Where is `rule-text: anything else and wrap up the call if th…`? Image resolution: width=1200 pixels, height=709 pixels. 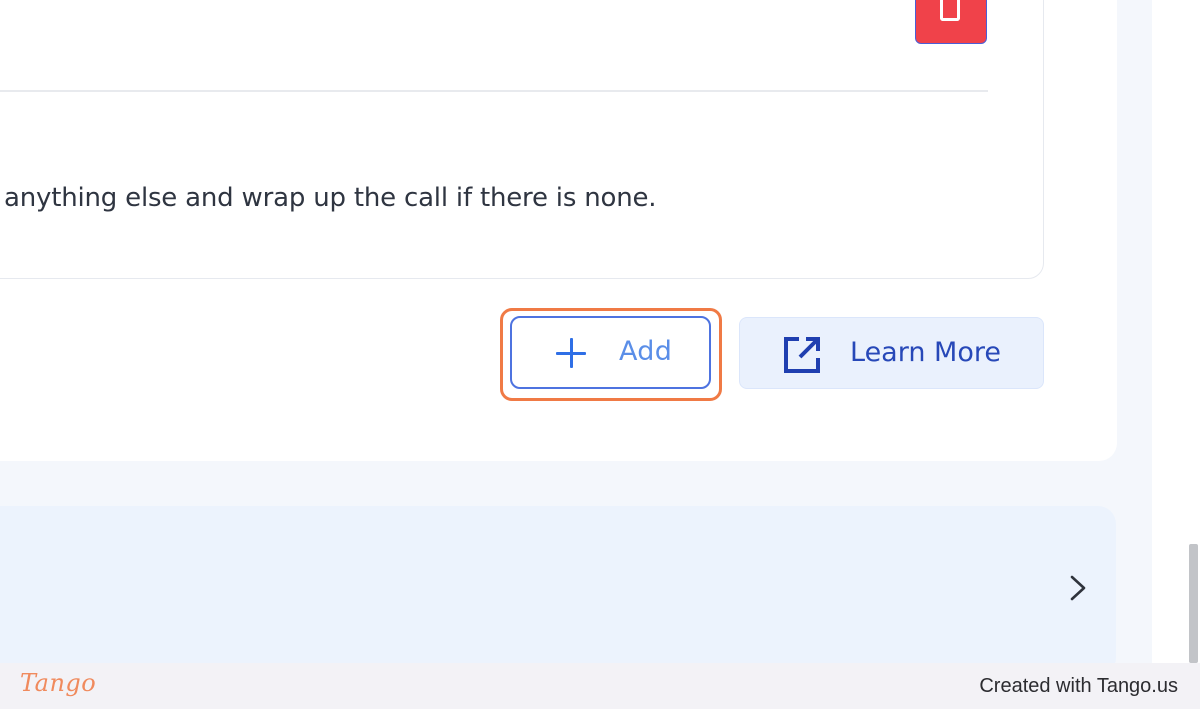 rule-text: anything else and wrap up the call if th… is located at coordinates (330, 198).